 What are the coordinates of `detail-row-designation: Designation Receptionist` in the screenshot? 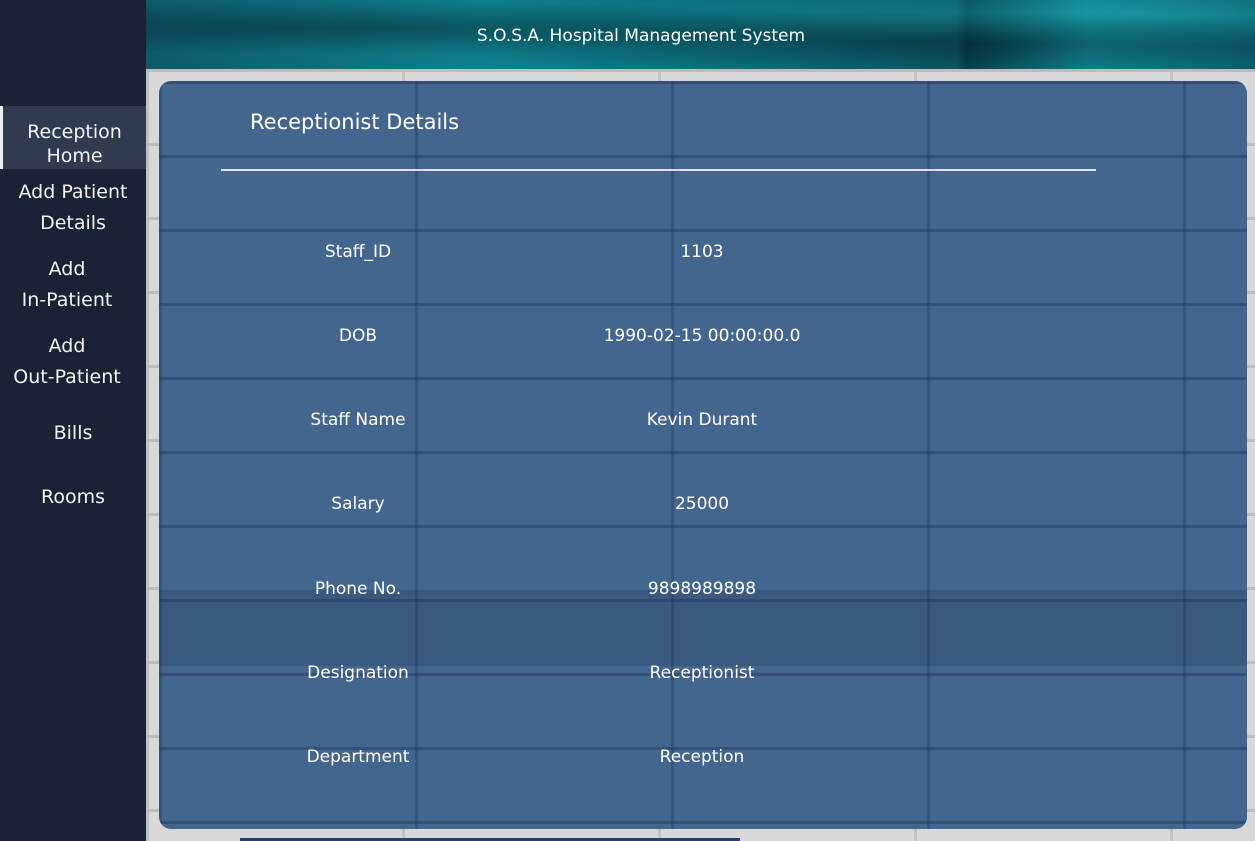 It's located at (703, 675).